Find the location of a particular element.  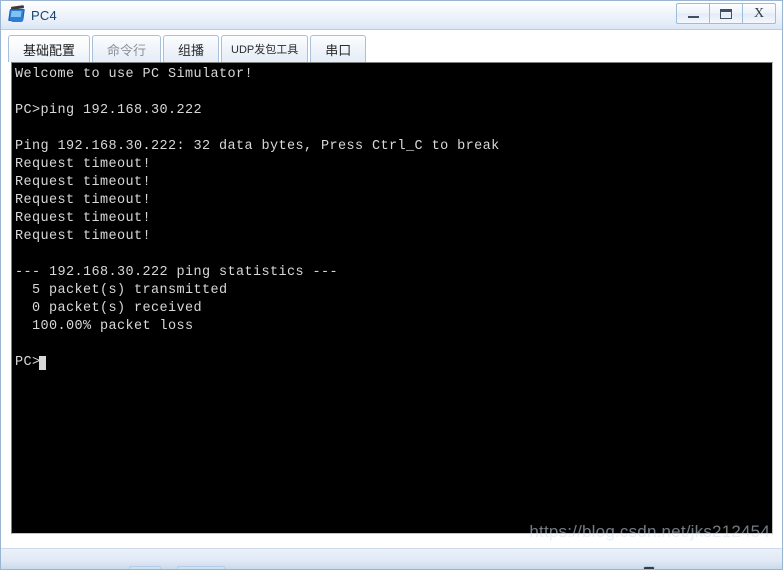

tab-label: 基础配置 is located at coordinates (49, 50).